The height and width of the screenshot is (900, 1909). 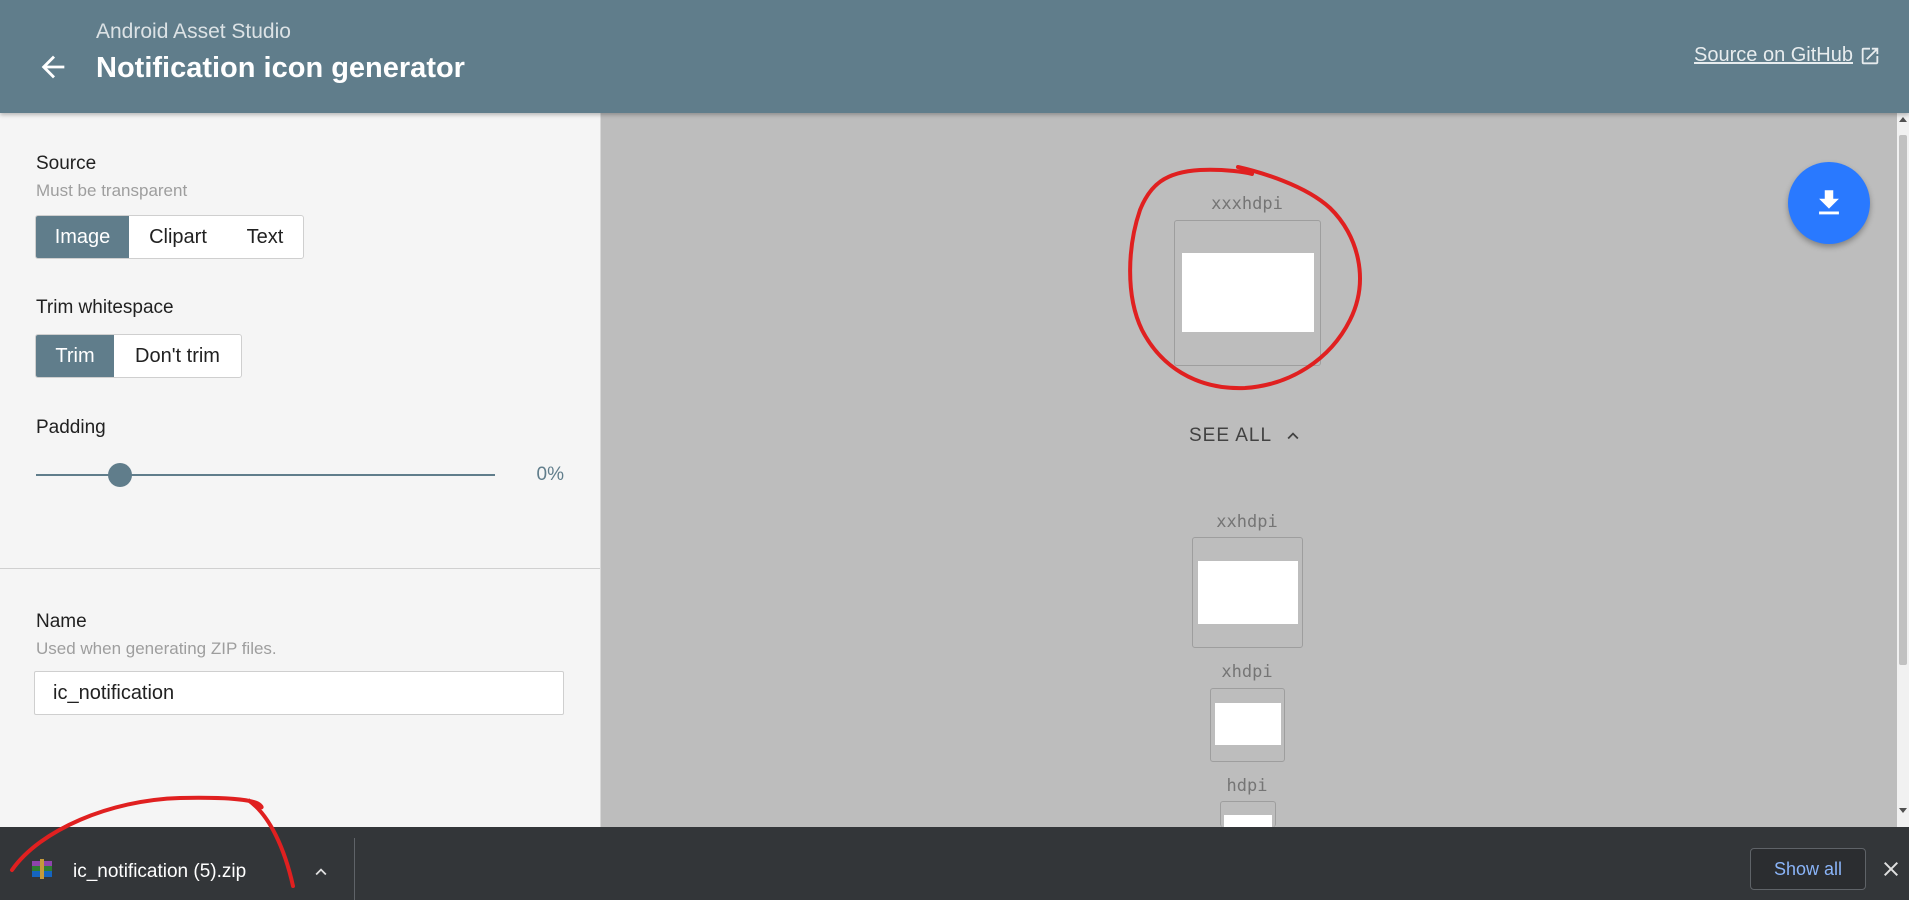 What do you see at coordinates (53, 67) in the screenshot?
I see `arrow-back-icon` at bounding box center [53, 67].